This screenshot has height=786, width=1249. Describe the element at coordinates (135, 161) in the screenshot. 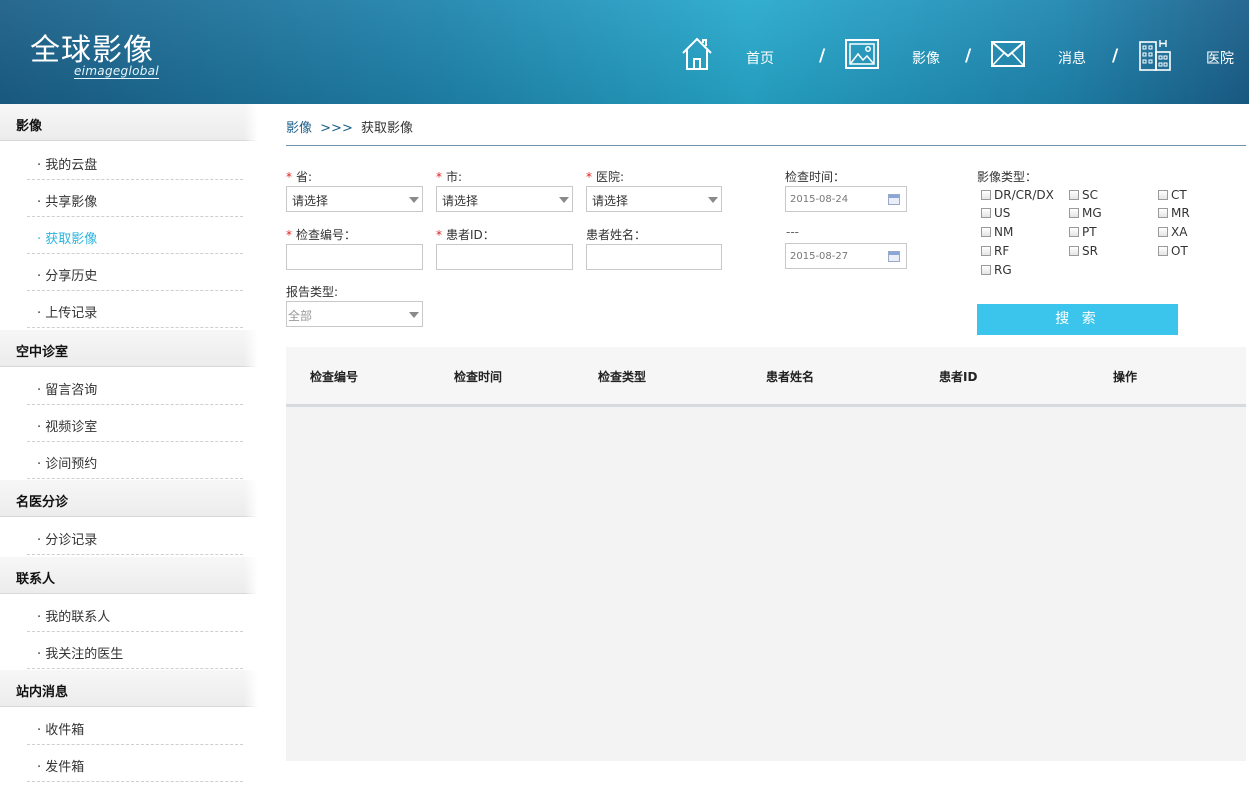

I see `sidebar-item-my-cloud: · 我的云盘` at that location.